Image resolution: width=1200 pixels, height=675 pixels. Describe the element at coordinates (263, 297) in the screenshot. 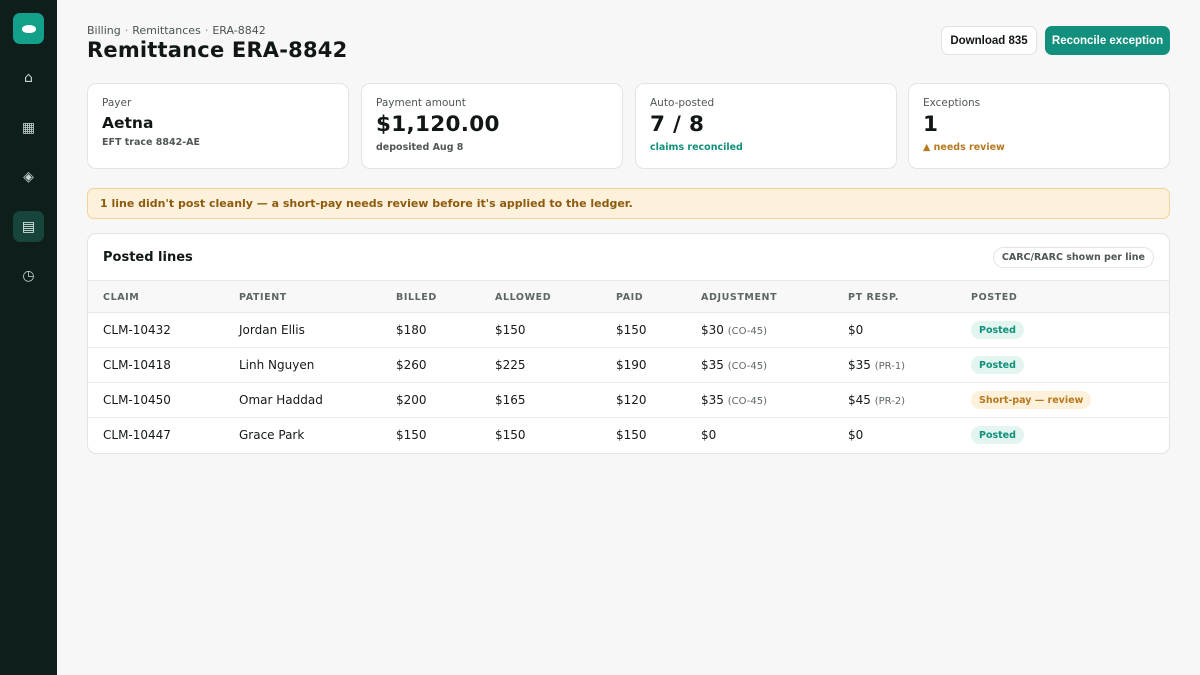

I see `column-header-patient: PATIENT` at that location.